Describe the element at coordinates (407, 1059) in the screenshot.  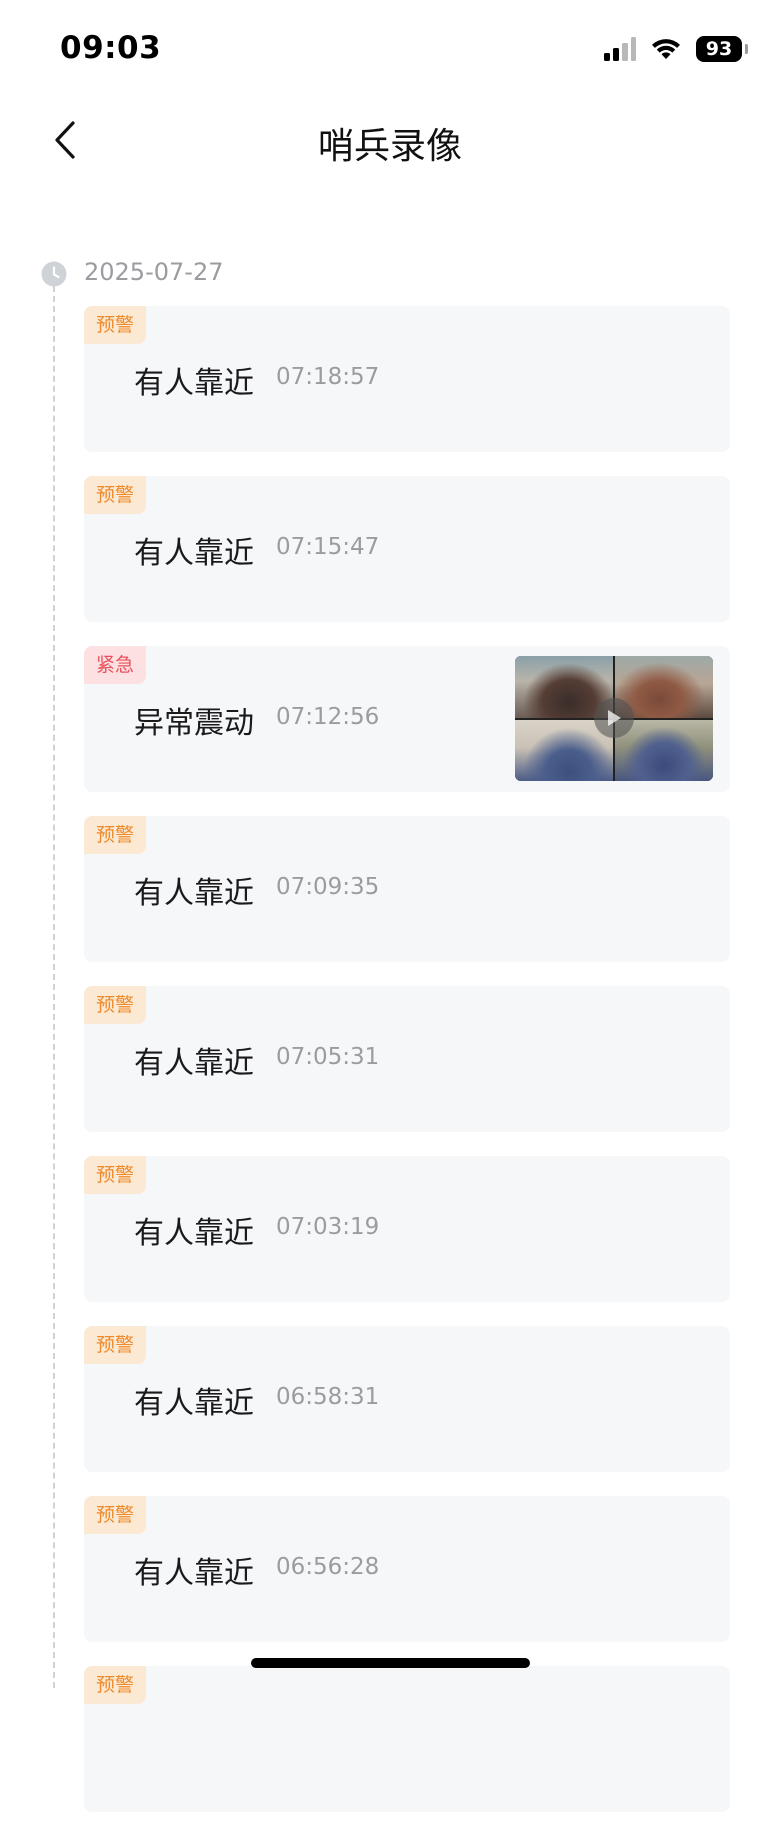
I see `record-card: 预警 有人靠近 07:05:31` at that location.